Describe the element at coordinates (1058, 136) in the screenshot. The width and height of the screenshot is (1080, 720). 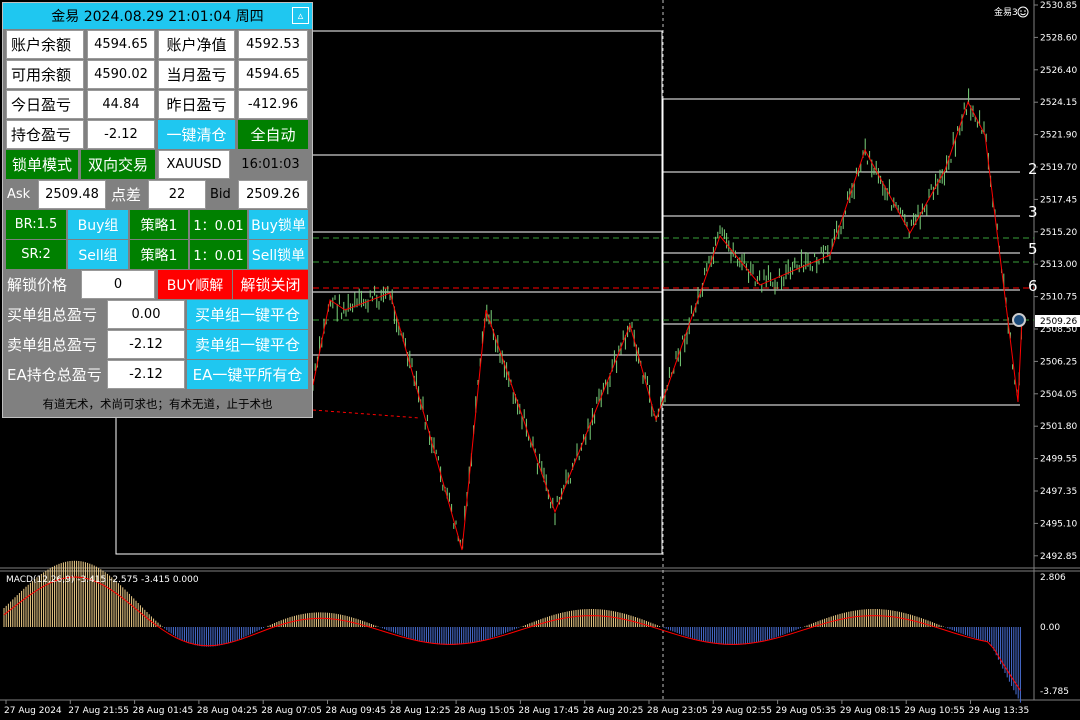
I see `price-tick-label: 2521.90` at that location.